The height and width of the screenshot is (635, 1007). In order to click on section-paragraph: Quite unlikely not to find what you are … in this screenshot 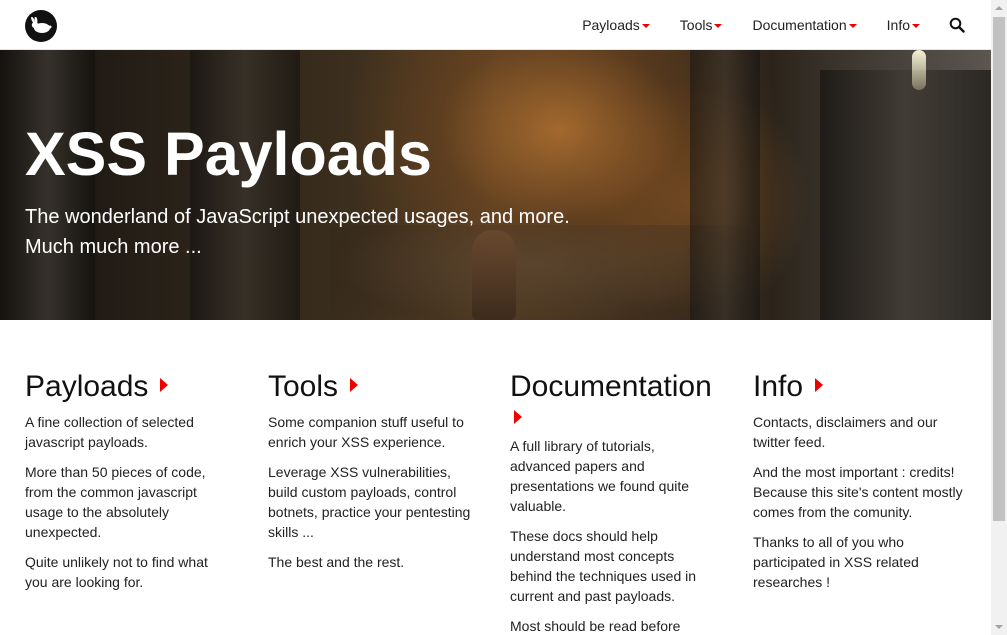, I will do `click(116, 572)`.